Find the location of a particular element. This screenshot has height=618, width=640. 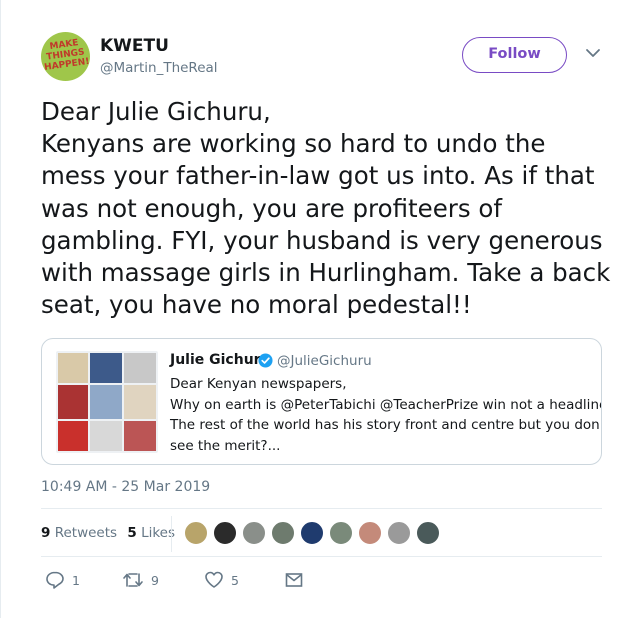

avatar-logo-text: MAKE THINGS HAPPEN! is located at coordinates (66, 56).